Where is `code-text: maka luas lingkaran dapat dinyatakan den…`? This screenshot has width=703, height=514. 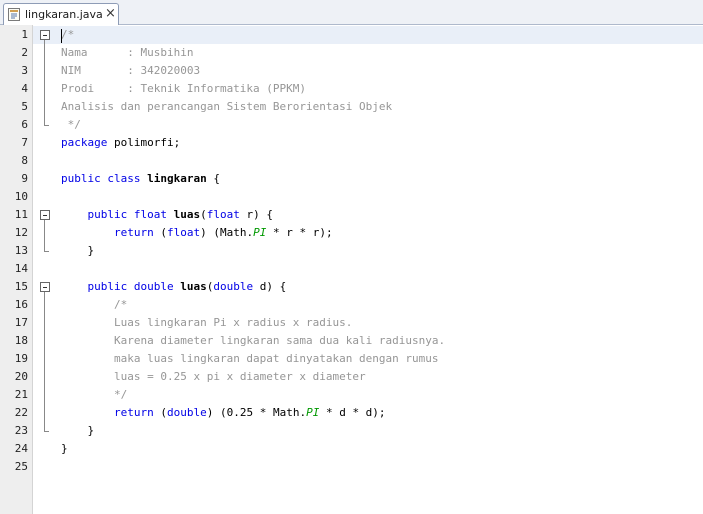
code-text: maka luas lingkaran dapat dinyatakan den… is located at coordinates (276, 358).